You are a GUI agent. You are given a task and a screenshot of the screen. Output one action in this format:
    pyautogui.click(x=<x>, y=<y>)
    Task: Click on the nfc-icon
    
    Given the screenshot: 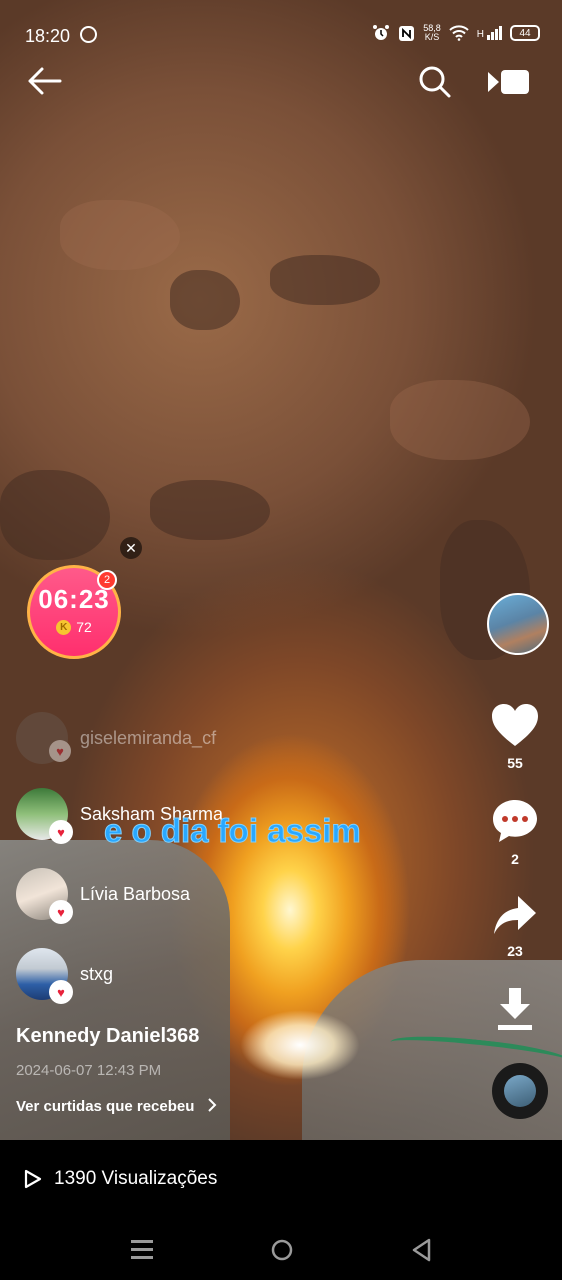 What is the action you would take?
    pyautogui.click(x=407, y=33)
    